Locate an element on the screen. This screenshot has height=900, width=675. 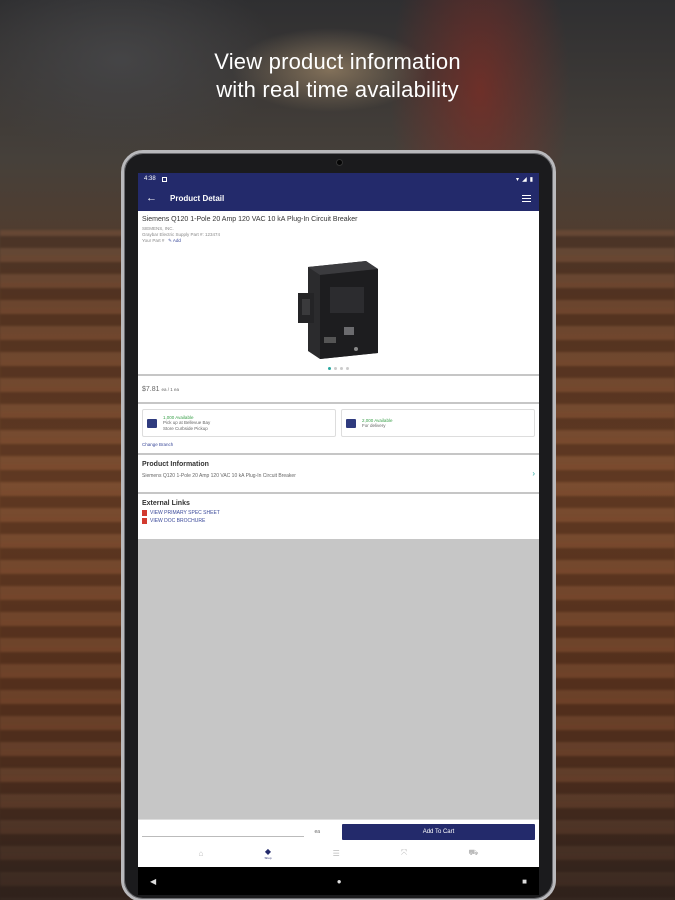
headline-line-2: with real time availability is located at coordinates (337, 89).